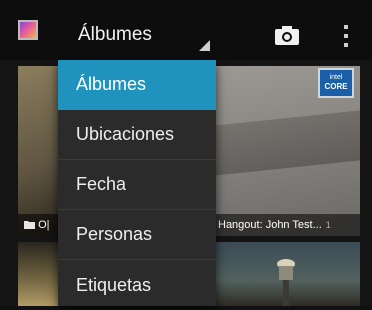 This screenshot has height=310, width=372. Describe the element at coordinates (346, 36) in the screenshot. I see `overflow-menu-icon` at that location.